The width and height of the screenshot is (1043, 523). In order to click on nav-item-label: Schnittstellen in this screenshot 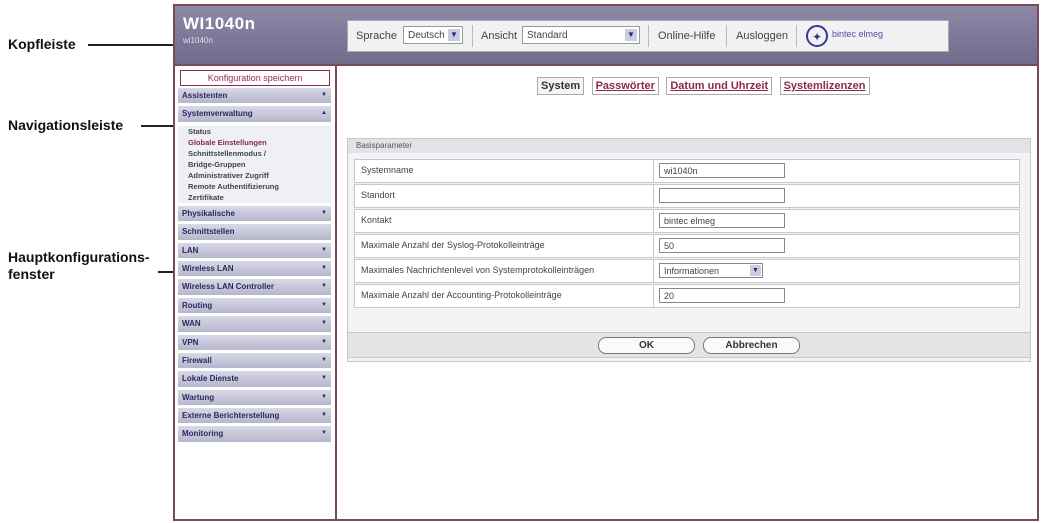, I will do `click(208, 232)`.